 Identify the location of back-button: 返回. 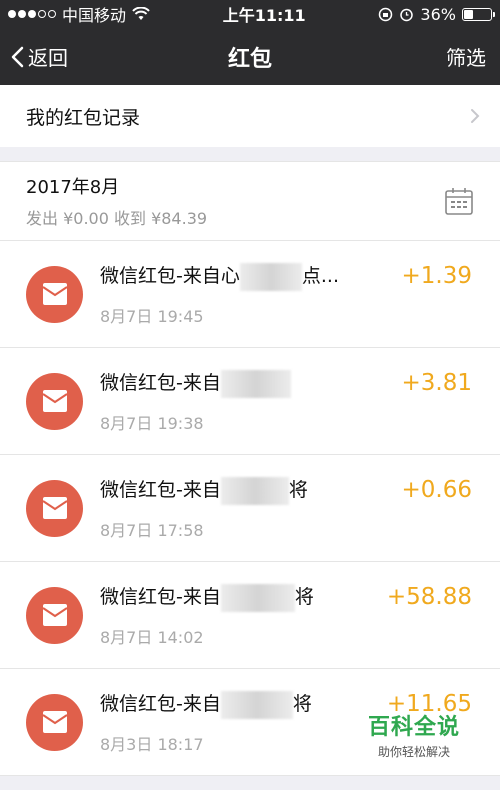
(39, 56).